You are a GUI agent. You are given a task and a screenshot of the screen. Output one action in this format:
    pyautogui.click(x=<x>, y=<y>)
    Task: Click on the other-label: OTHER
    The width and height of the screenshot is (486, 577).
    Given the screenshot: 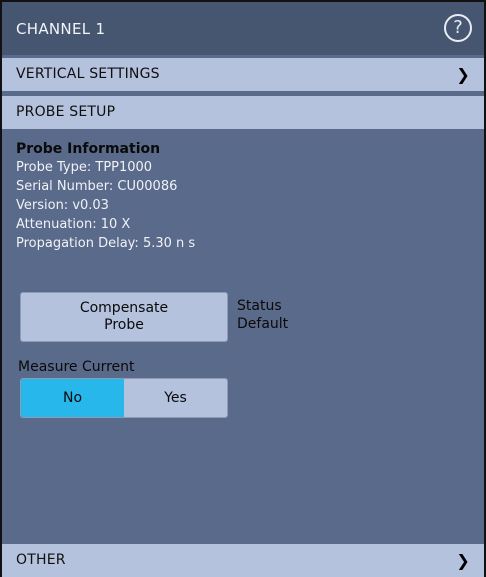 What is the action you would take?
    pyautogui.click(x=41, y=560)
    